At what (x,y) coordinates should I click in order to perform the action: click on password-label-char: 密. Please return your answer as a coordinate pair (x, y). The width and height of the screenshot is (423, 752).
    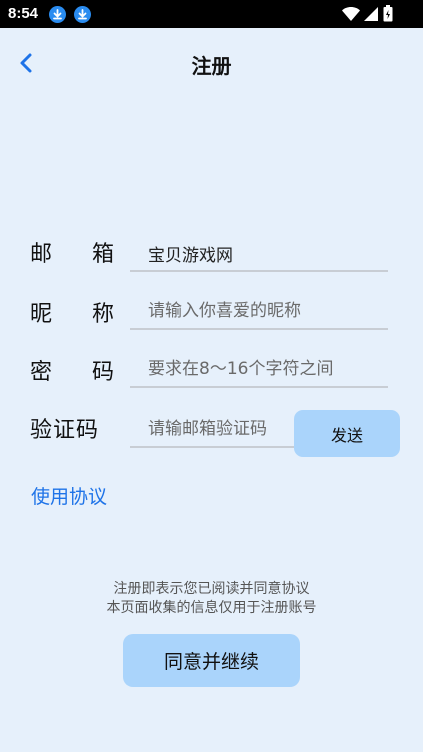
    Looking at the image, I should click on (42, 372).